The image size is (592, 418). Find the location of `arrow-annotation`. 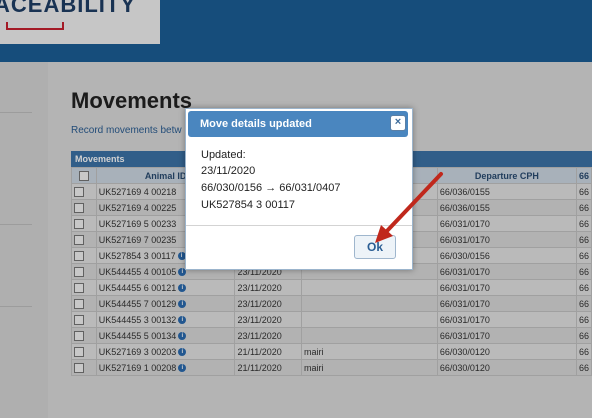

arrow-annotation is located at coordinates (409, 207).